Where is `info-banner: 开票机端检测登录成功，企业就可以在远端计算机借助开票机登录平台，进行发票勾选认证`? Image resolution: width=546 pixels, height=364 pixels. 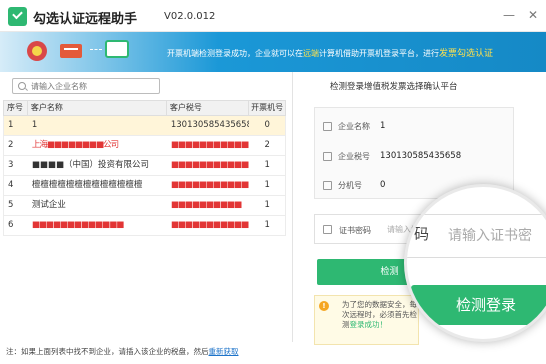
info-banner: 开票机端检测登录成功，企业就可以在远端计算机借助开票机登录平台，进行发票勾选认证 is located at coordinates (273, 52).